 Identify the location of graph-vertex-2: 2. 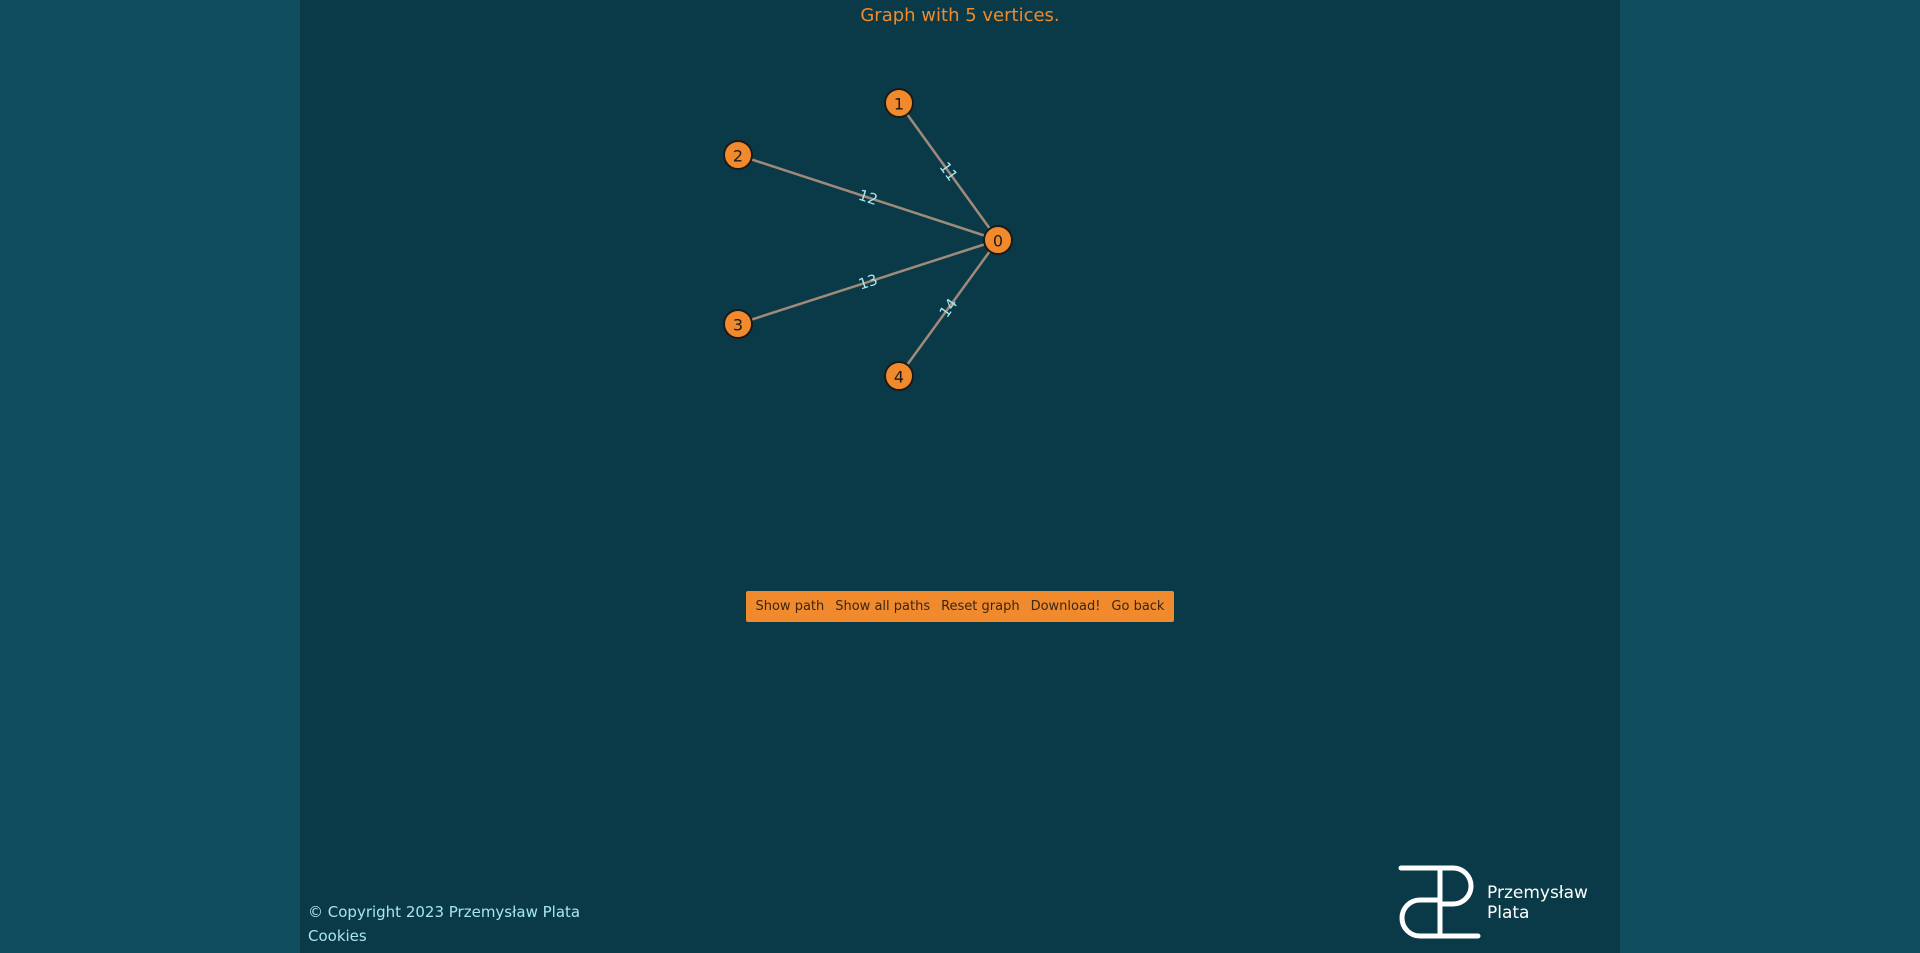
(738, 155).